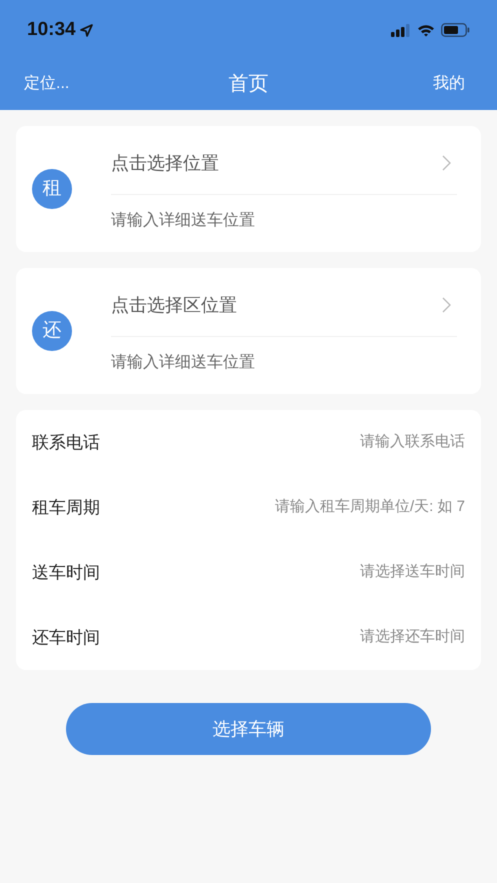 Image resolution: width=497 pixels, height=883 pixels. I want to click on status-time: 10:34, so click(51, 30).